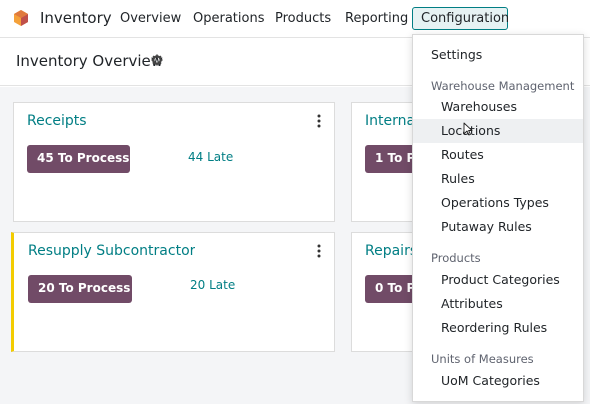 The width and height of the screenshot is (590, 404). I want to click on menu-item-uom-categories: UoM Categories, so click(498, 381).